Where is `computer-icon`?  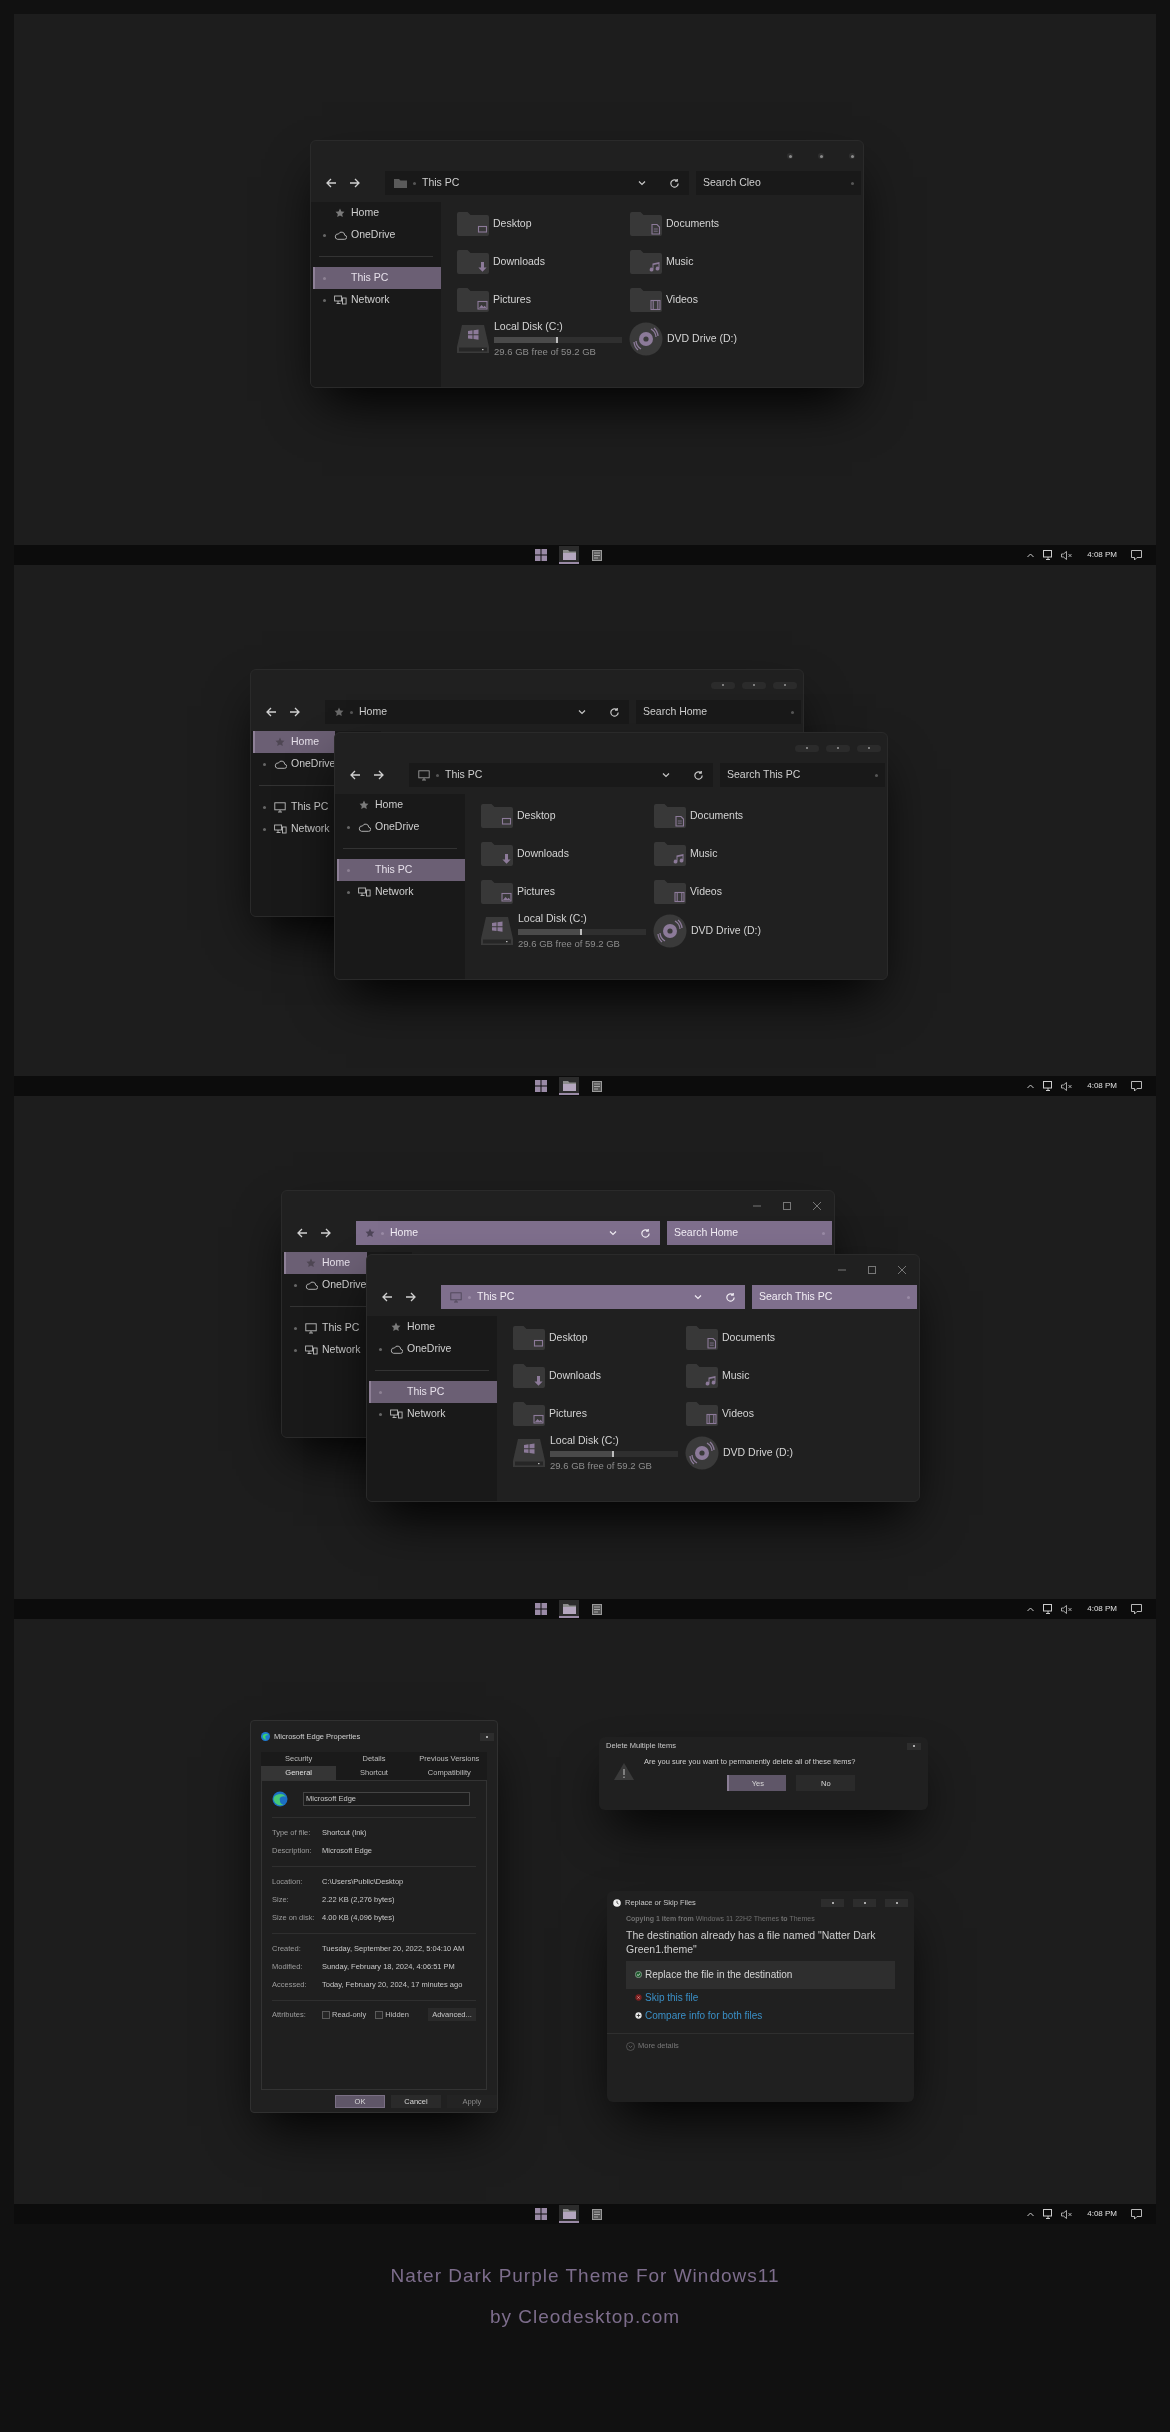 computer-icon is located at coordinates (311, 1328).